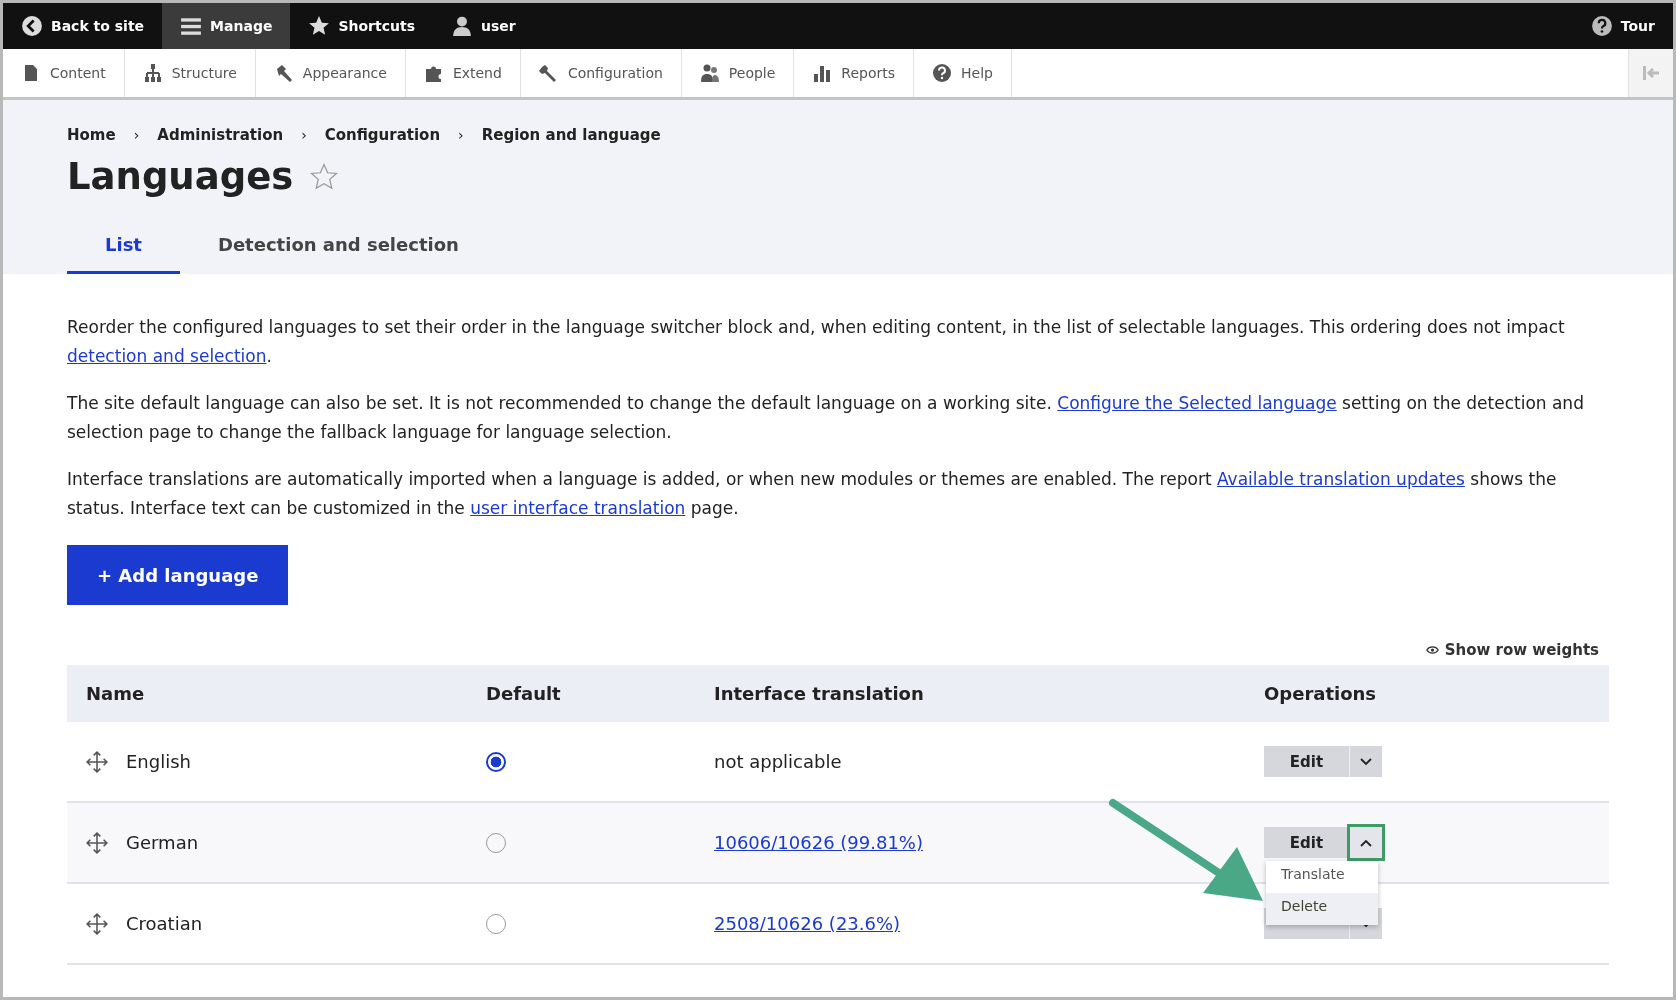 The image size is (1676, 1000). Describe the element at coordinates (83, 26) in the screenshot. I see `toolbar-tab: Back to site` at that location.